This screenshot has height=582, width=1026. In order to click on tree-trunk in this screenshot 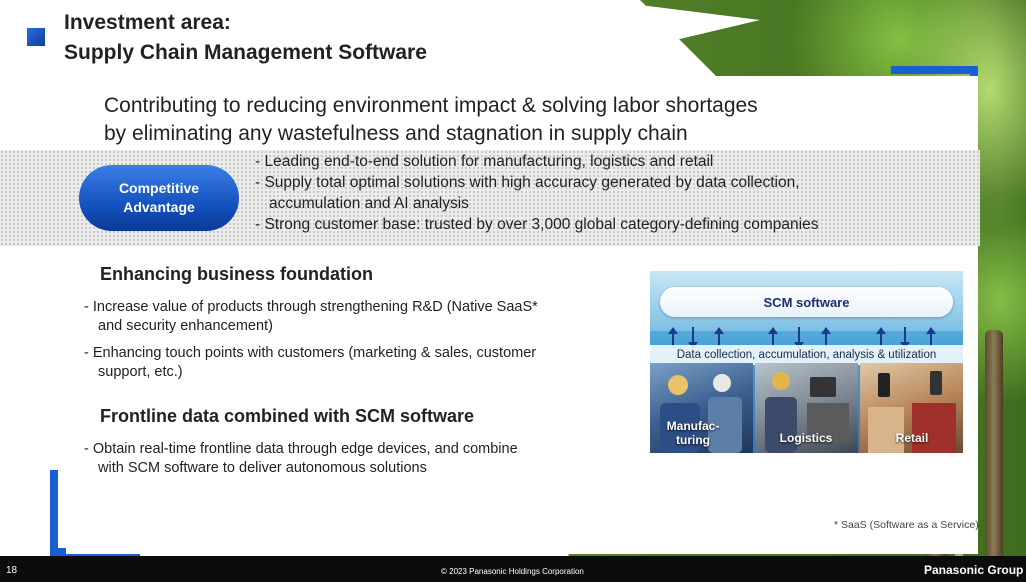, I will do `click(994, 445)`.